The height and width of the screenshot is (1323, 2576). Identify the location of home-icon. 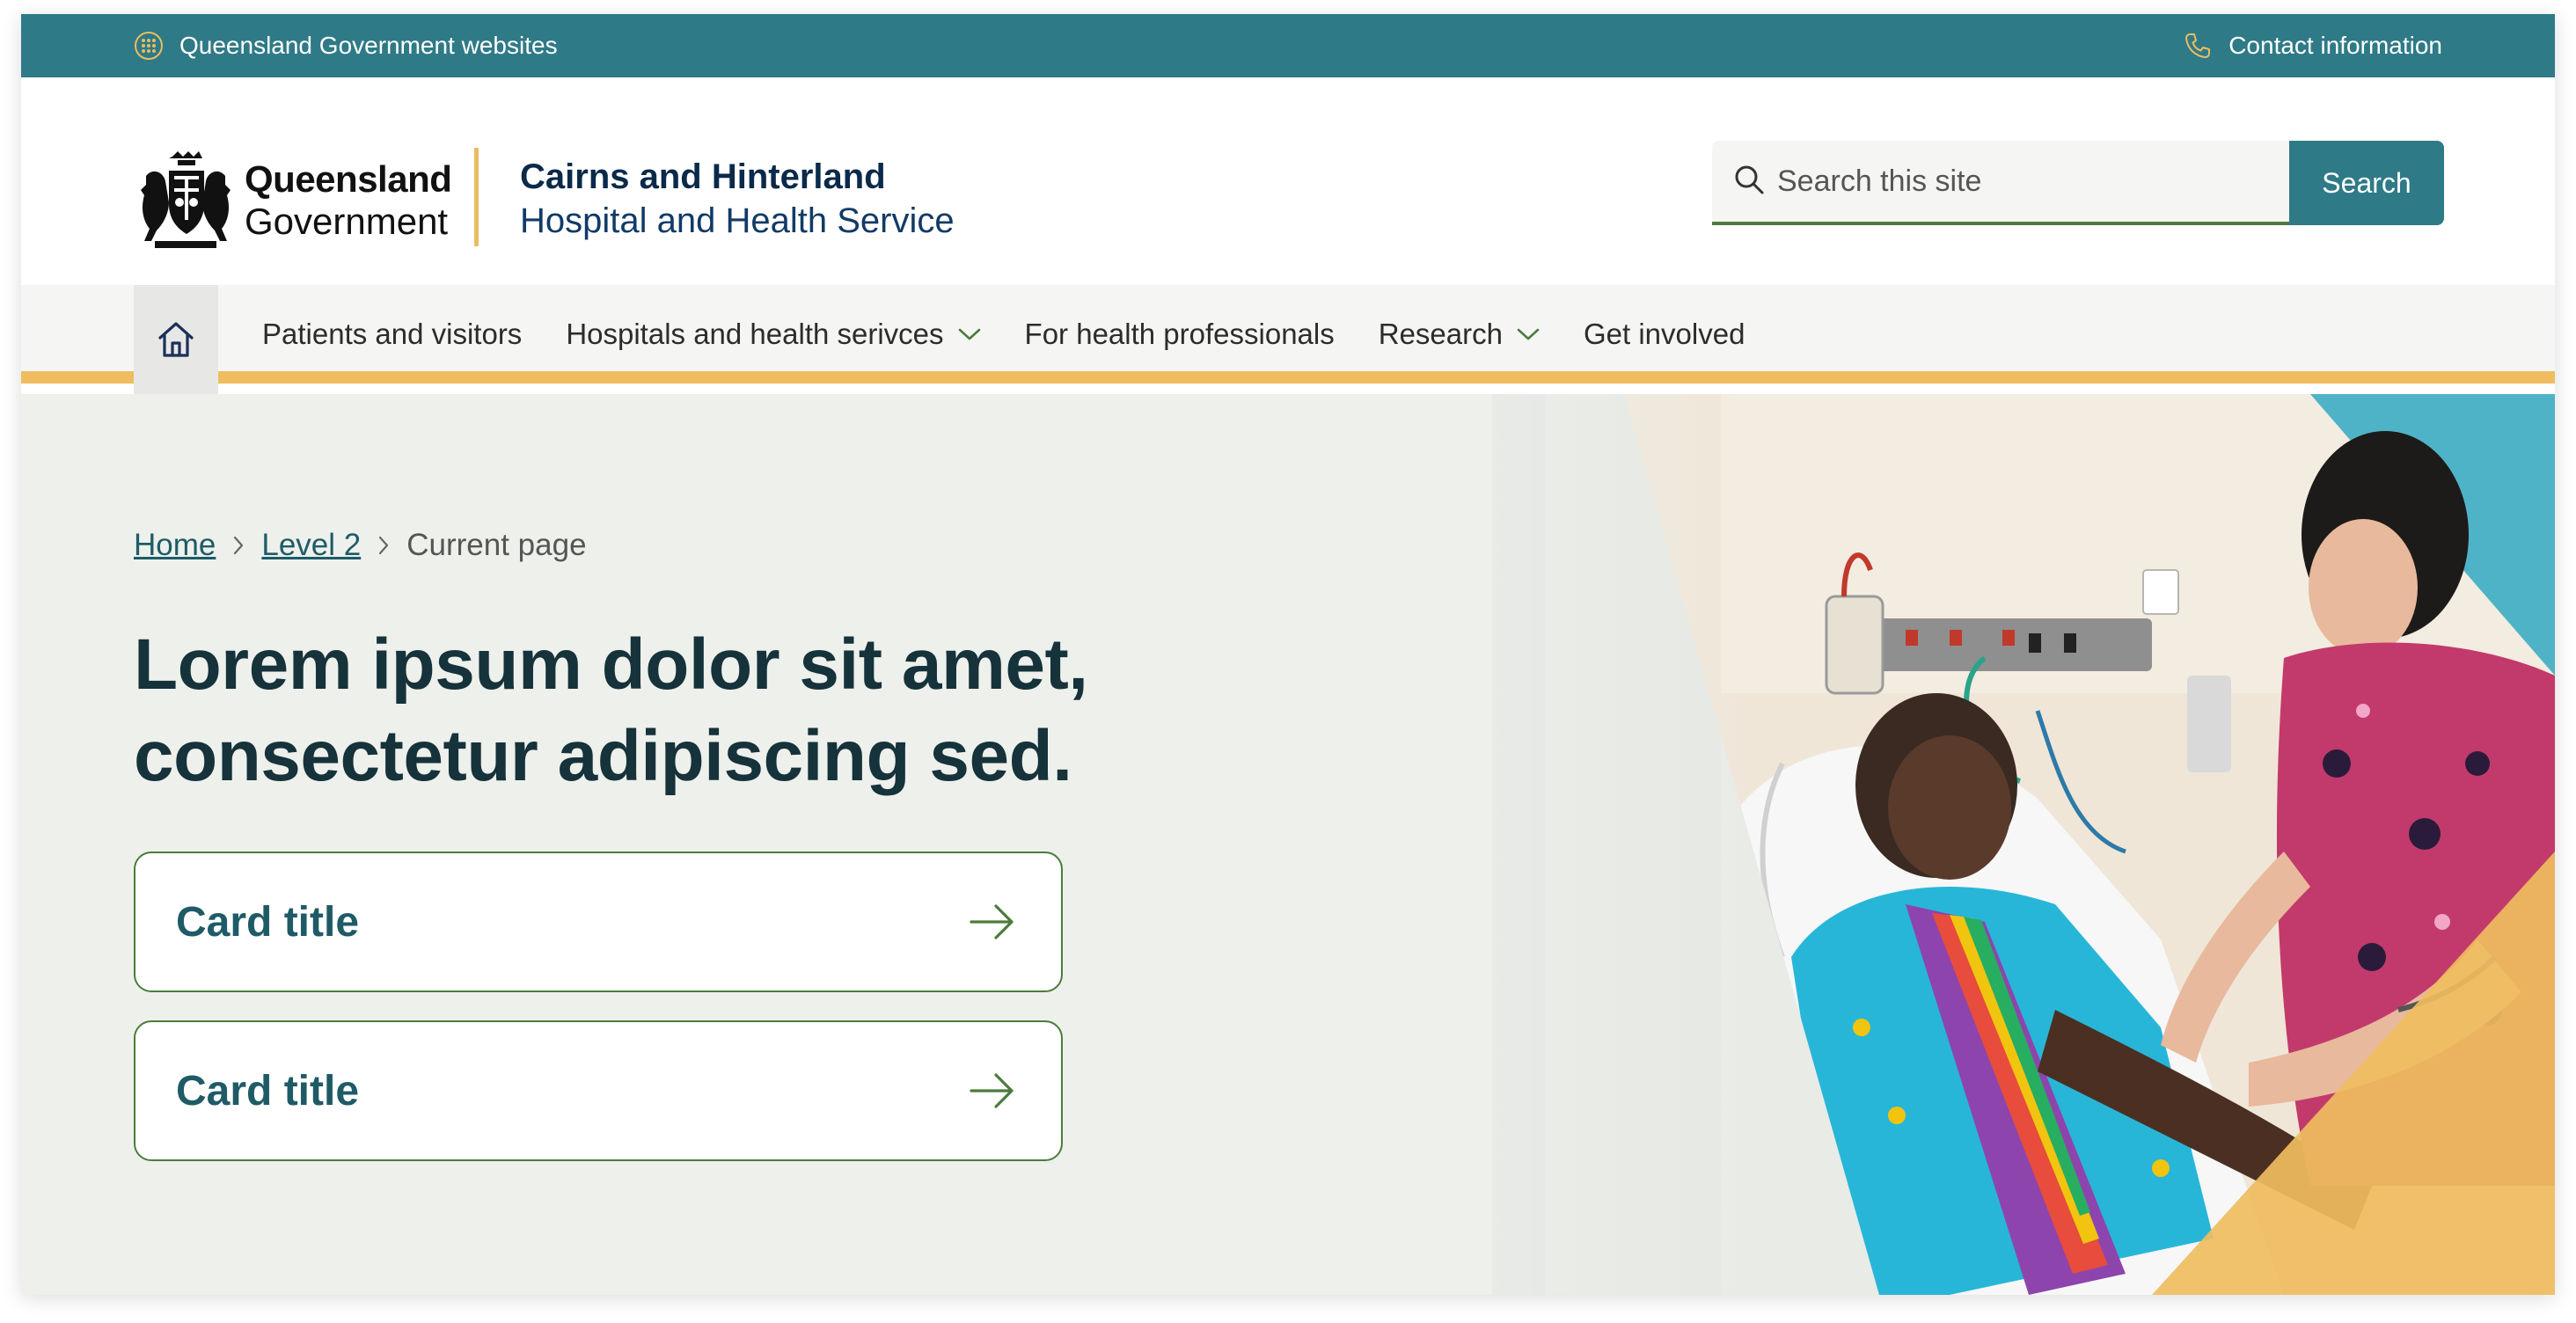
(176, 339).